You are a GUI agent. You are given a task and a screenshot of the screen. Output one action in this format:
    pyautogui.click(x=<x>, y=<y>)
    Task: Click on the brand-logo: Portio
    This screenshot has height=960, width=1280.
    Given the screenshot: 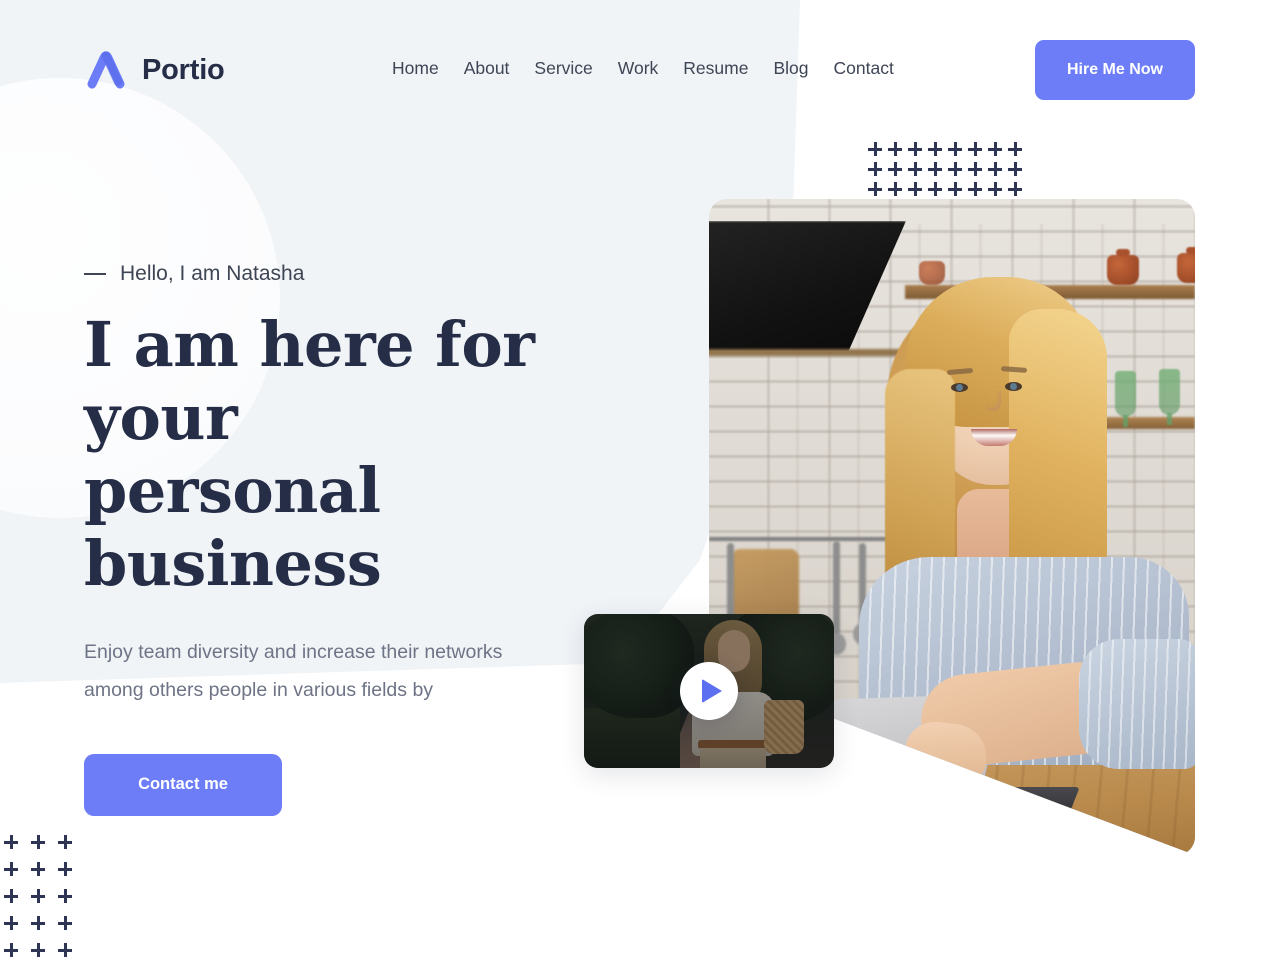 What is the action you would take?
    pyautogui.click(x=154, y=70)
    